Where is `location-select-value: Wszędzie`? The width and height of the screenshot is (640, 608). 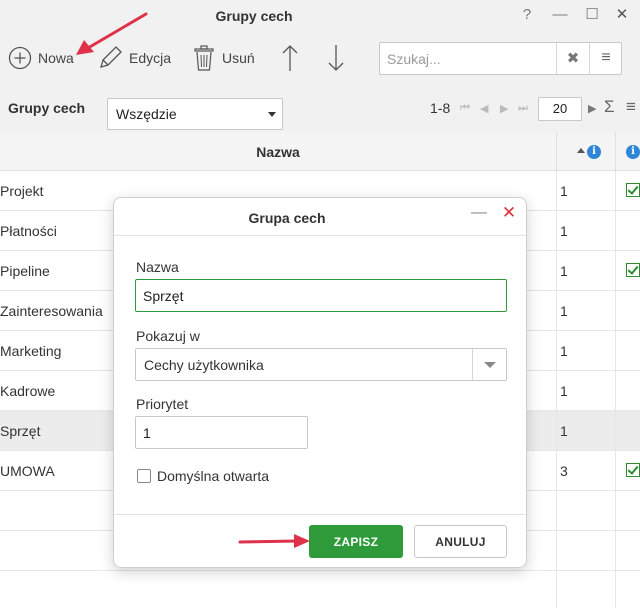
location-select-value: Wszędzie is located at coordinates (146, 114).